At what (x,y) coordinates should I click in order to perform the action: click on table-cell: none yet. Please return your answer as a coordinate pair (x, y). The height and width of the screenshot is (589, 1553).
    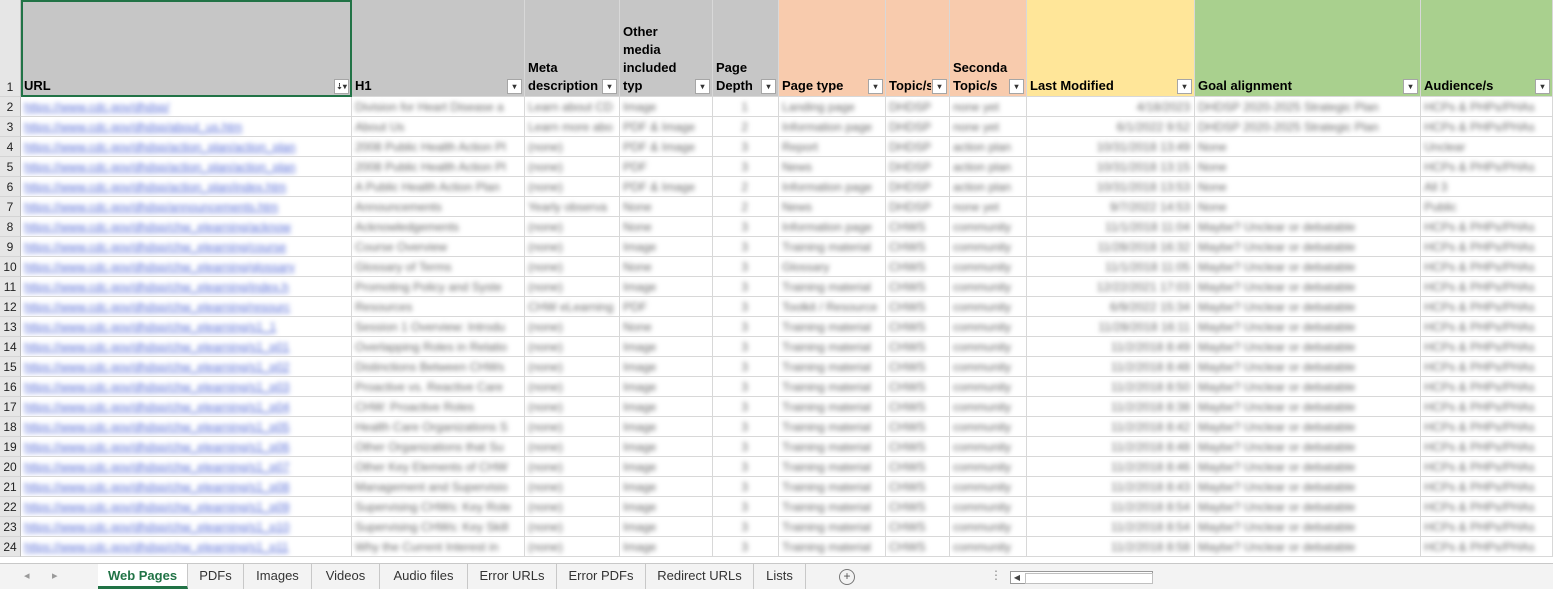
    Looking at the image, I should click on (988, 127).